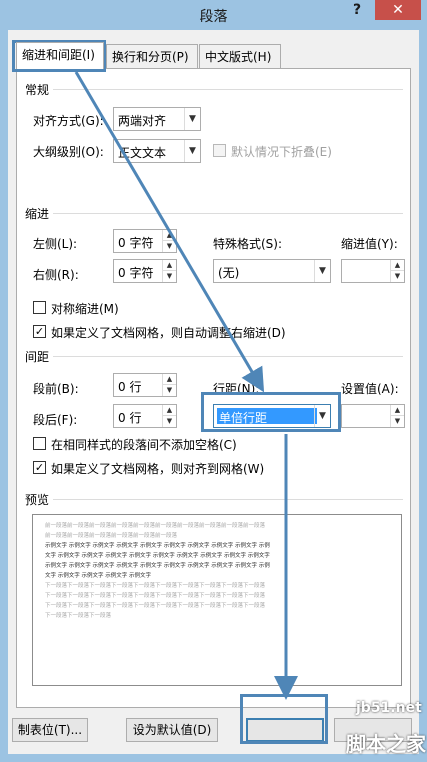  I want to click on snap-grid-checkbox: ✓, so click(39, 467).